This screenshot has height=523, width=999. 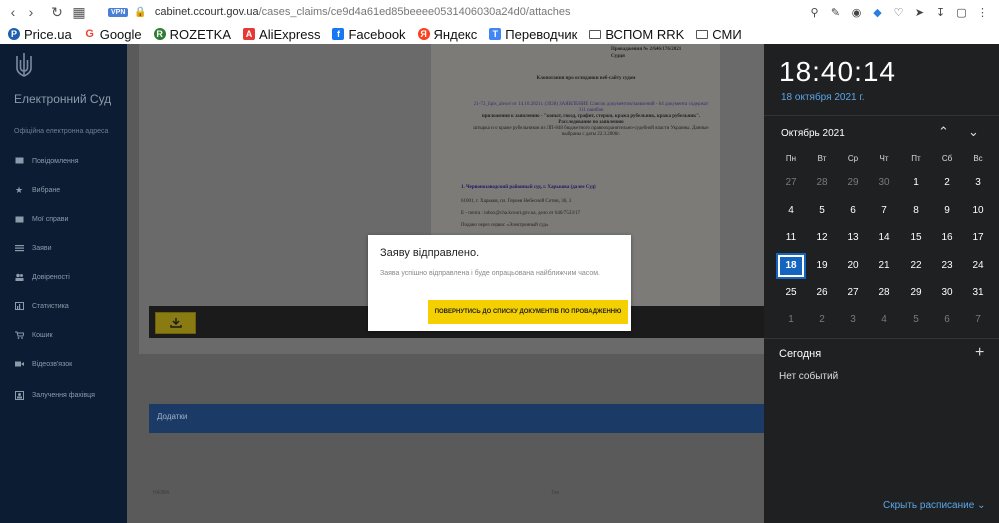 What do you see at coordinates (934, 505) in the screenshot?
I see `hide-schedule-link: Скрыть расписание ⌄` at bounding box center [934, 505].